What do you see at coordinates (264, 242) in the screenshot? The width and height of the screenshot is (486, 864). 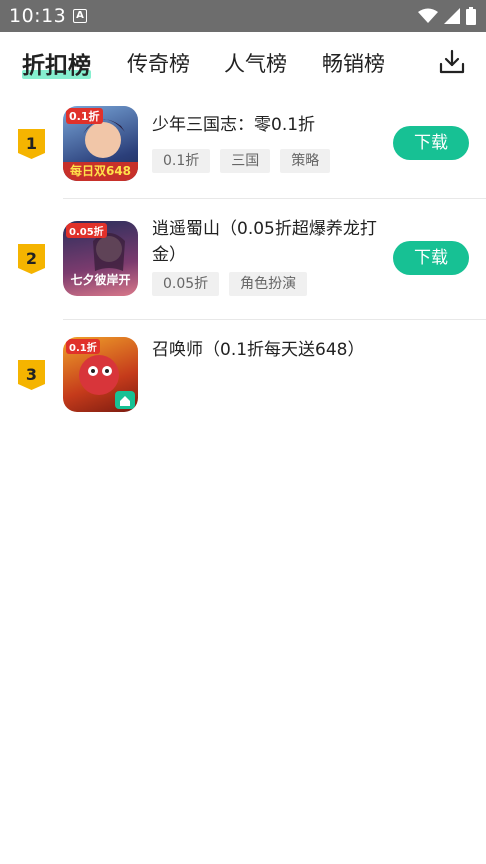 I see `app-title: 逍遥蜀山（0.05折超爆养龙打金）` at bounding box center [264, 242].